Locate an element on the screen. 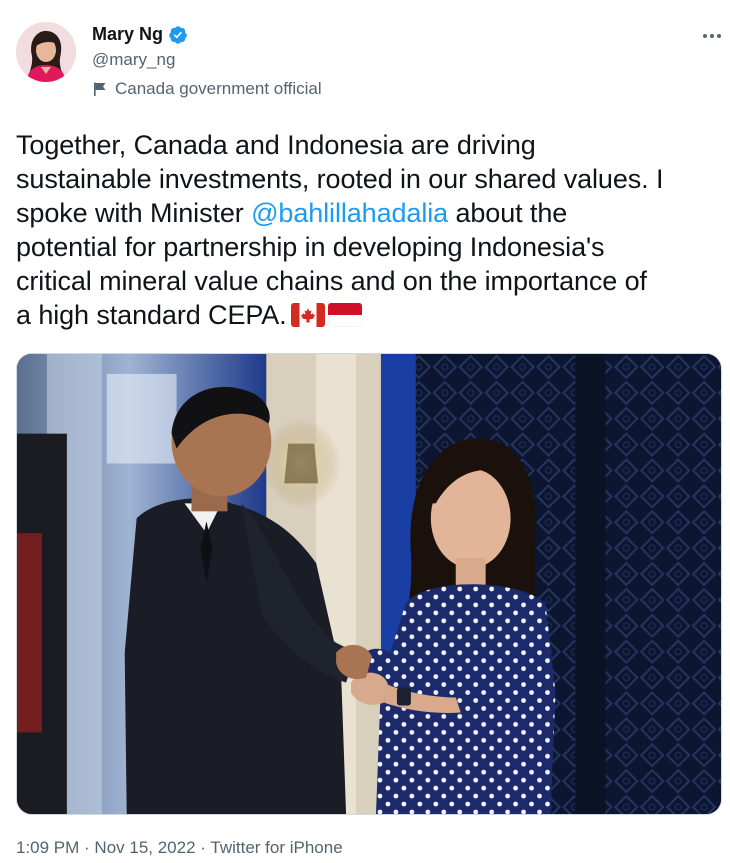  government-label: Canada government official is located at coordinates (207, 89).